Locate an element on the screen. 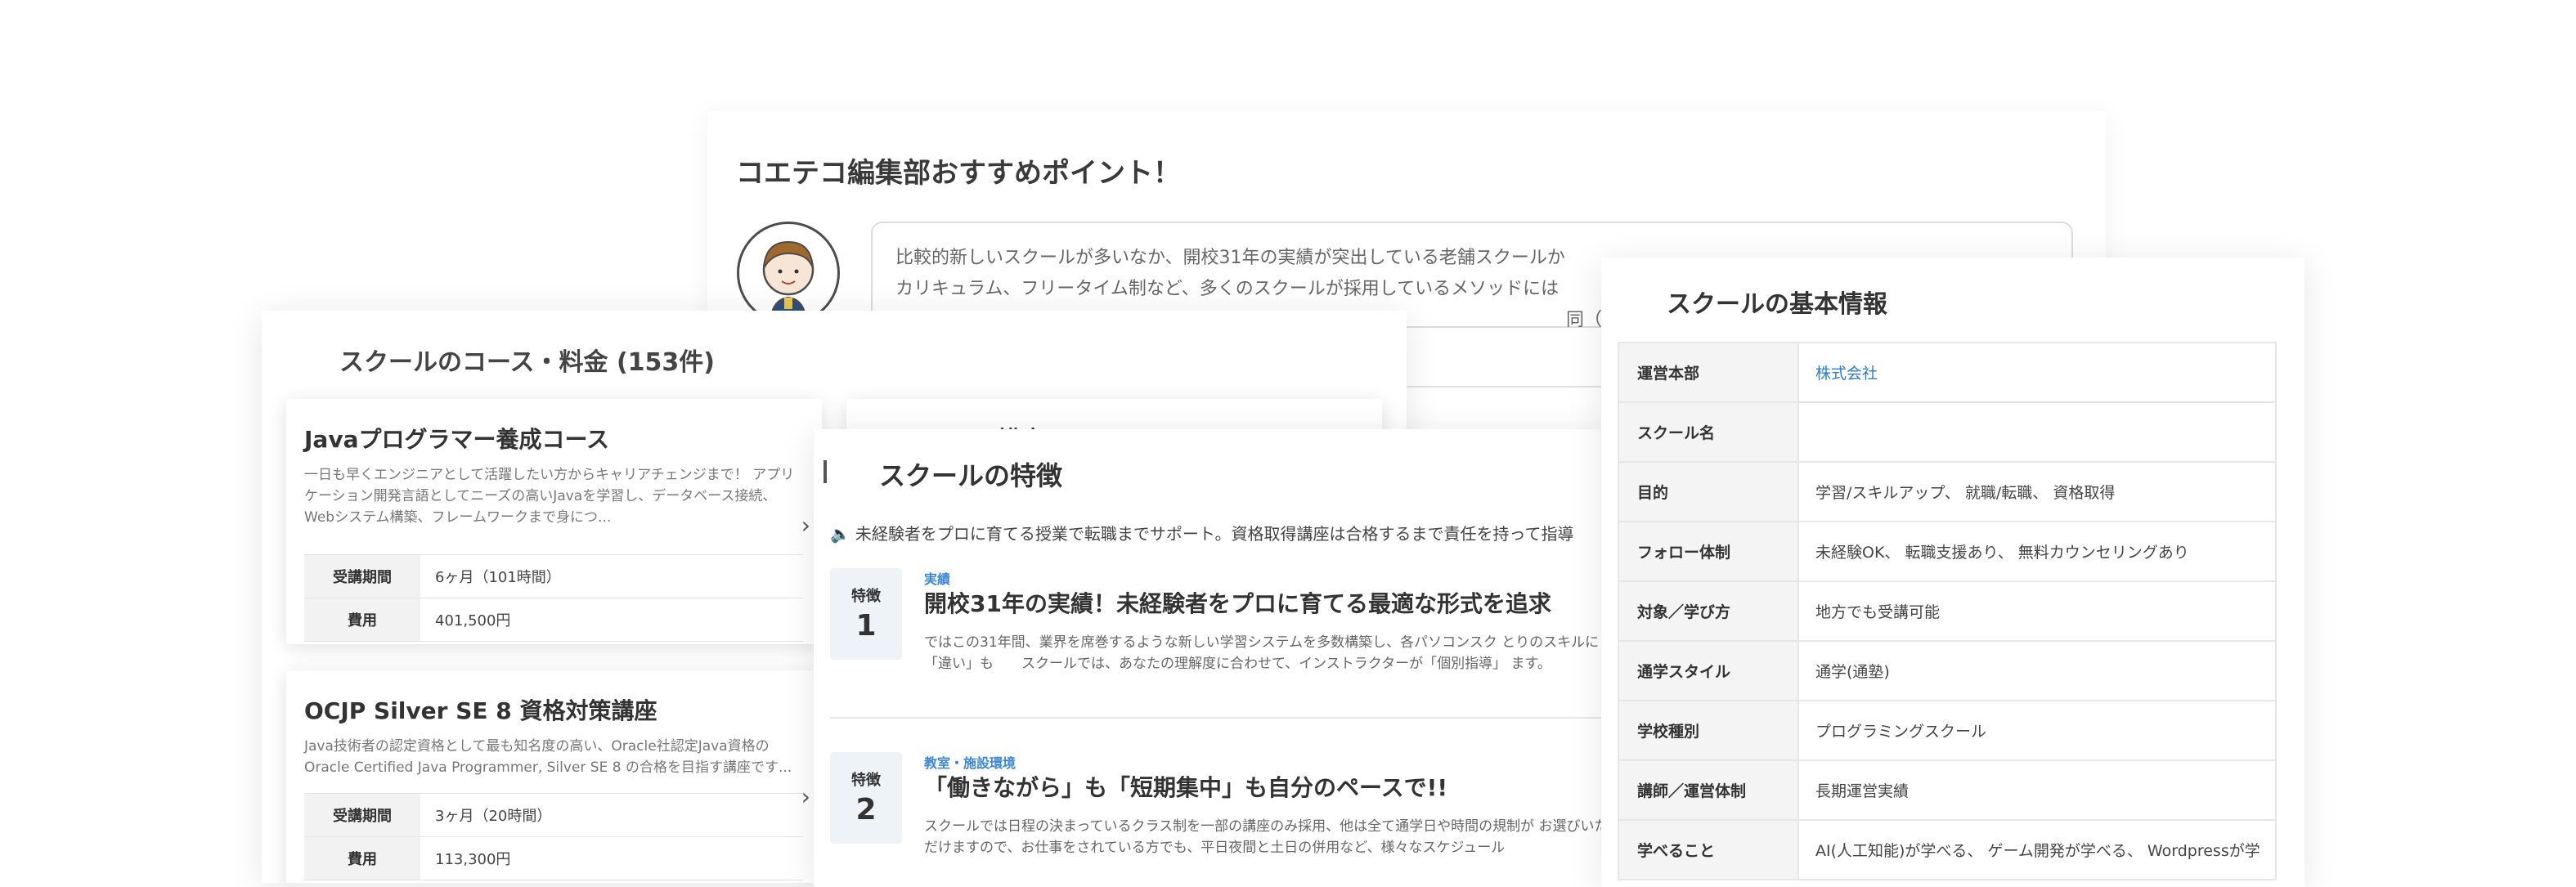  speaker-icon: 🔈 is located at coordinates (840, 534).